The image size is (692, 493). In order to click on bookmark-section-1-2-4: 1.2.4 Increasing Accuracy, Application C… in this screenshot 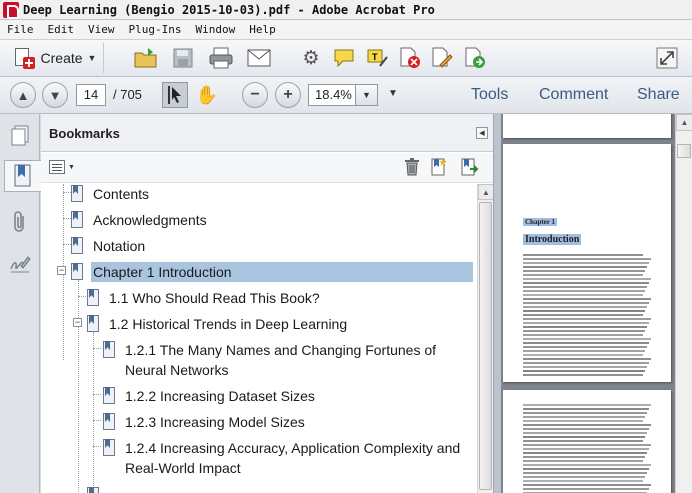, I will do `click(288, 458)`.